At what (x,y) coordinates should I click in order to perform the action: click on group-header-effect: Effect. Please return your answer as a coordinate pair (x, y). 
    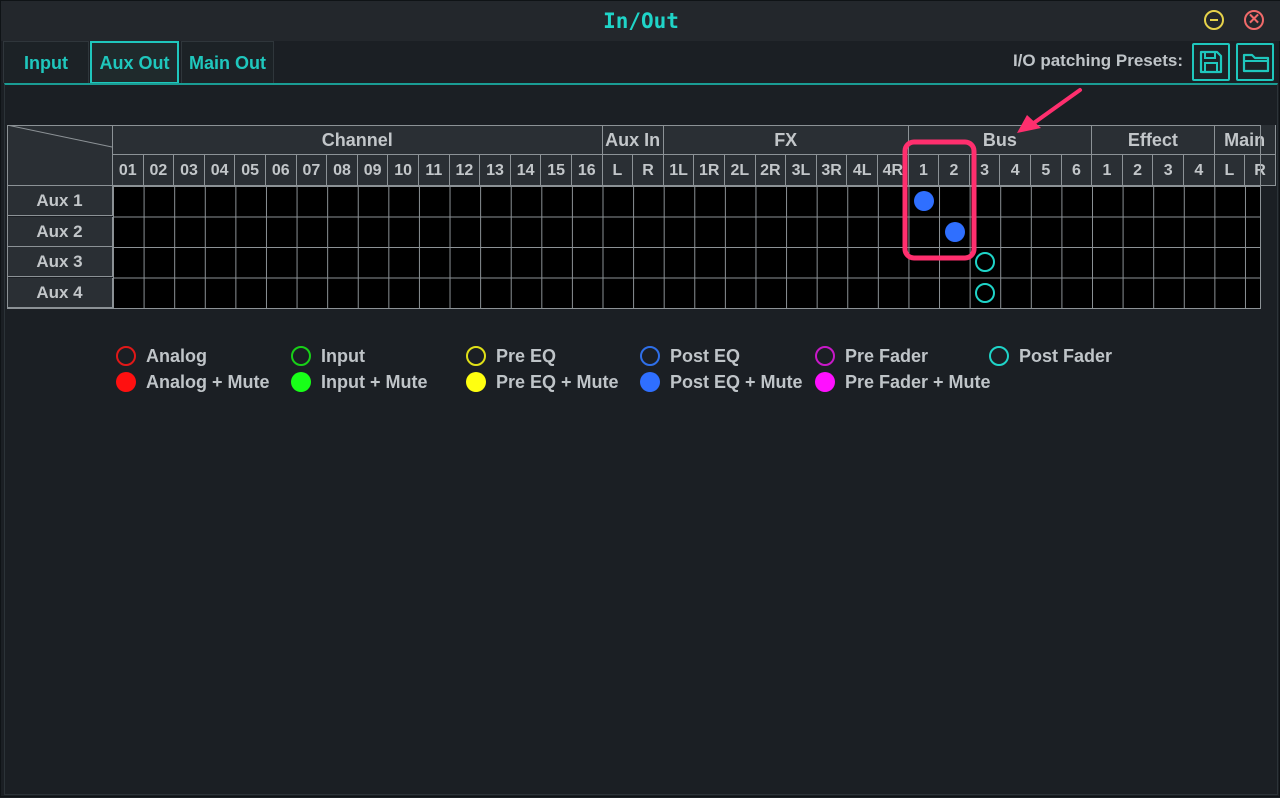
    Looking at the image, I should click on (1153, 140).